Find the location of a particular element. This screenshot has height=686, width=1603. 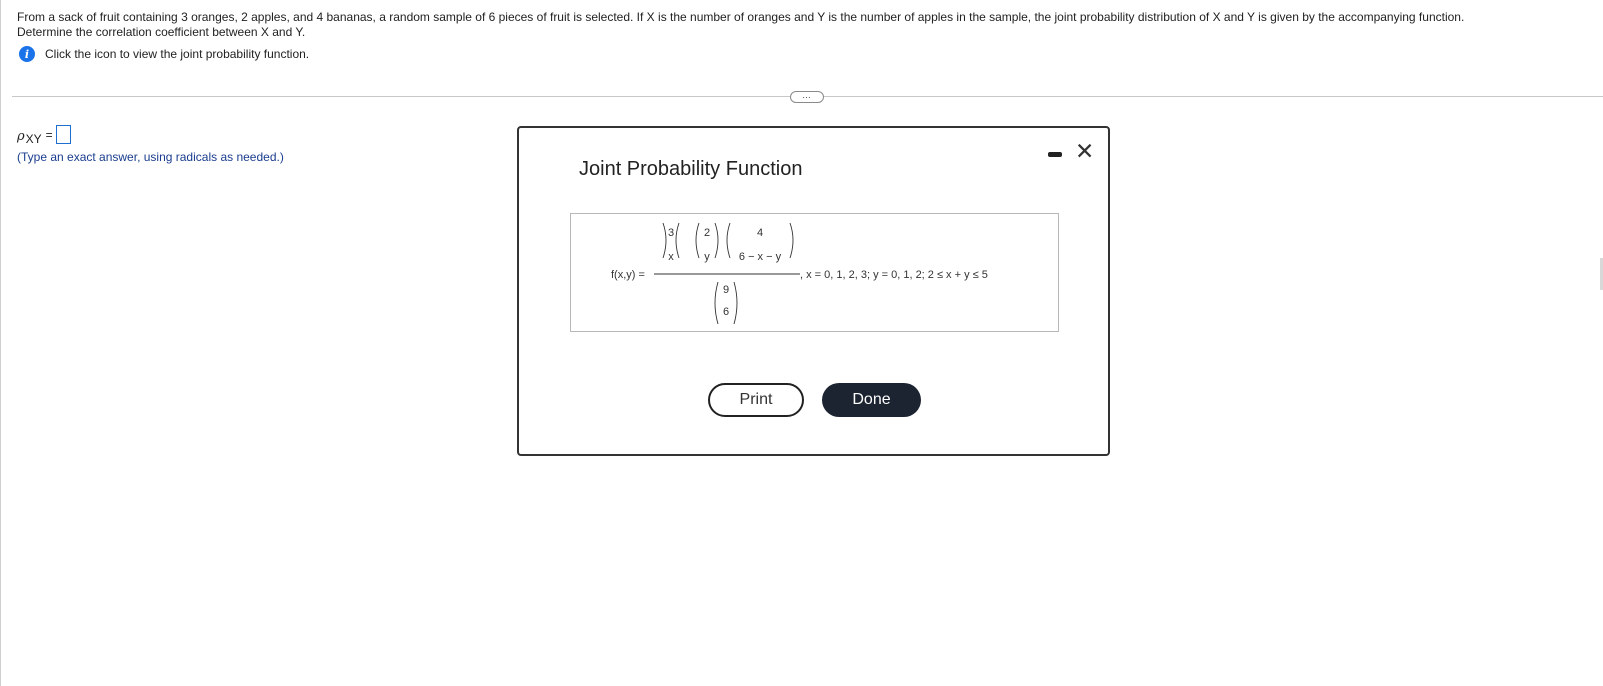

binom2-bottom: y is located at coordinates (707, 257).